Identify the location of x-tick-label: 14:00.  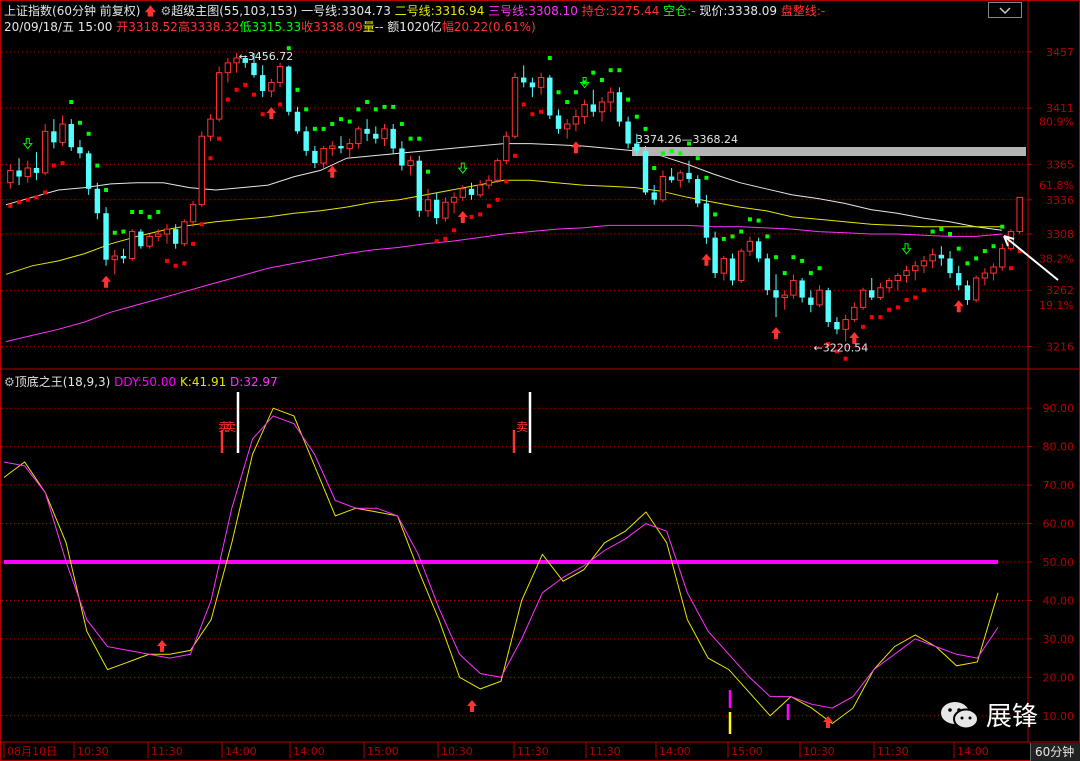
(973, 751).